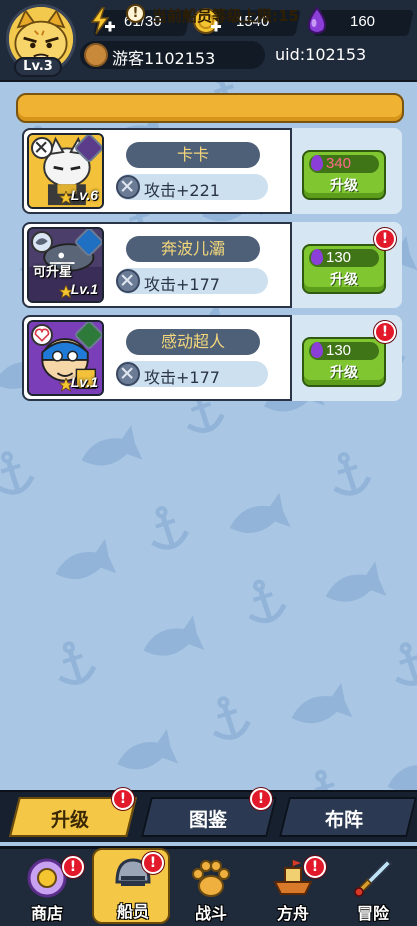  Describe the element at coordinates (38, 67) in the screenshot. I see `player-level: Lv.3` at that location.